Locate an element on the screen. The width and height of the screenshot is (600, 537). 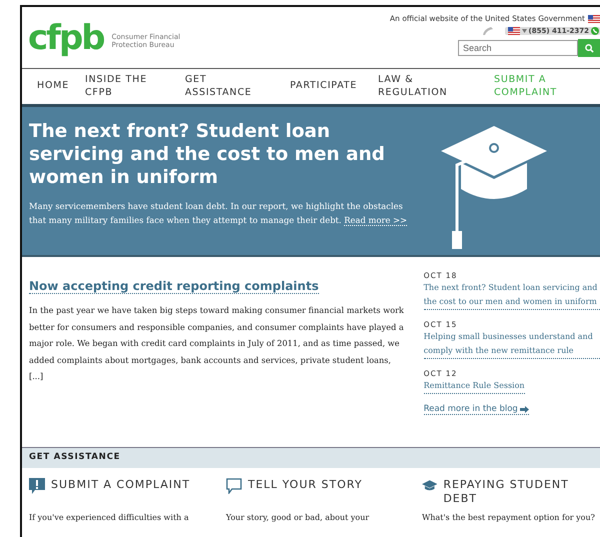
search-icon is located at coordinates (589, 48).